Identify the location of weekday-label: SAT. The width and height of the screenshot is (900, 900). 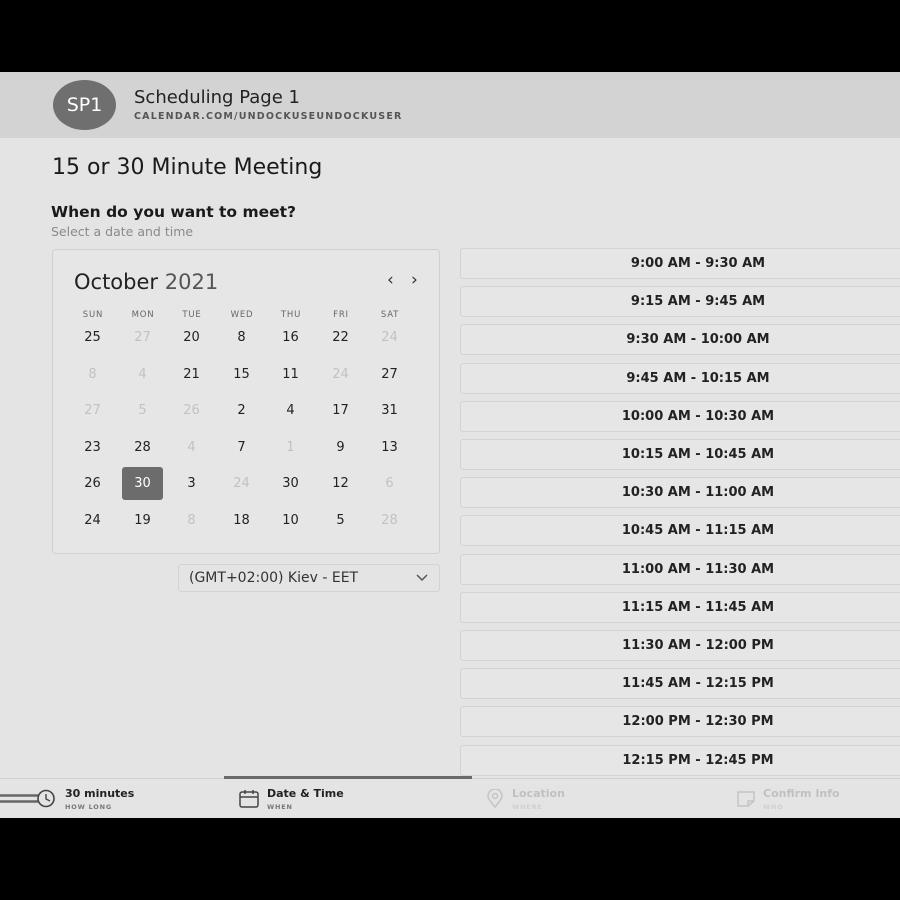
(390, 315).